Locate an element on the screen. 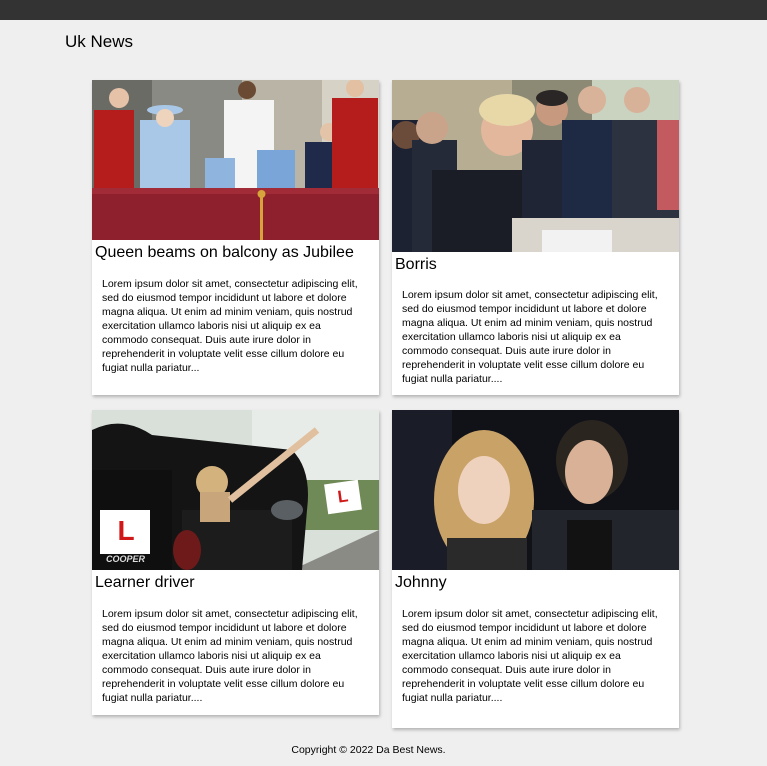 This screenshot has height=766, width=767. cabinet-meeting-photo is located at coordinates (535, 166).